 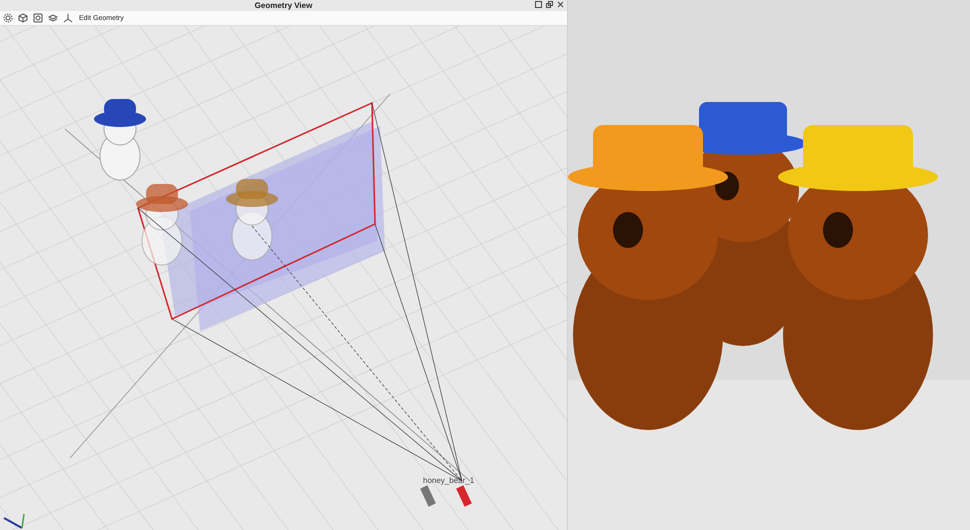 I want to click on camera-label: honey_bear_1, so click(x=448, y=480).